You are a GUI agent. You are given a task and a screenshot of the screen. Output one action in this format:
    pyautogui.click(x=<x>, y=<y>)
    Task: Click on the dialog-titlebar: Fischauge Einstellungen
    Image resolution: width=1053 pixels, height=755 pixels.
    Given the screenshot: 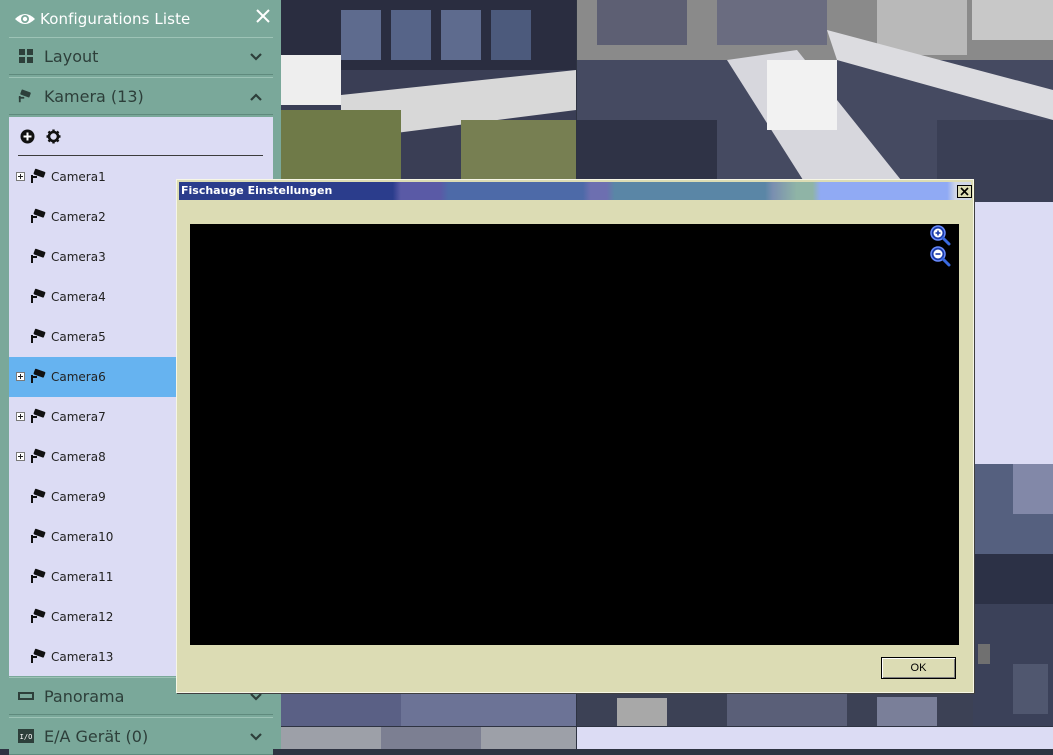 What is the action you would take?
    pyautogui.click(x=575, y=191)
    